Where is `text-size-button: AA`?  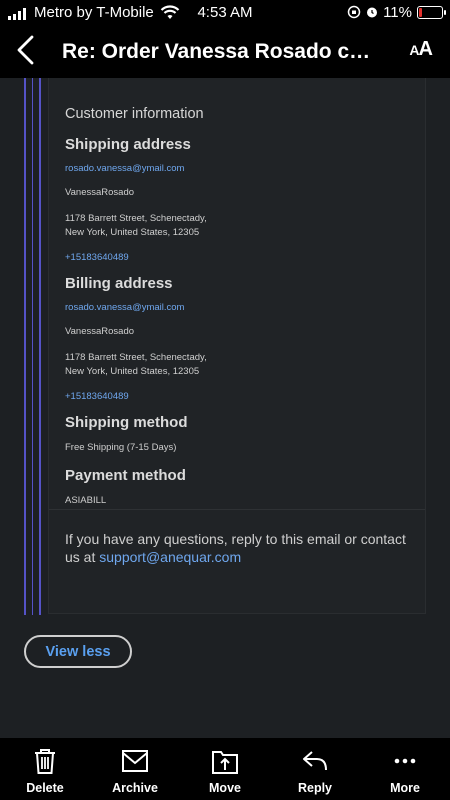
text-size-button: AA is located at coordinates (421, 49).